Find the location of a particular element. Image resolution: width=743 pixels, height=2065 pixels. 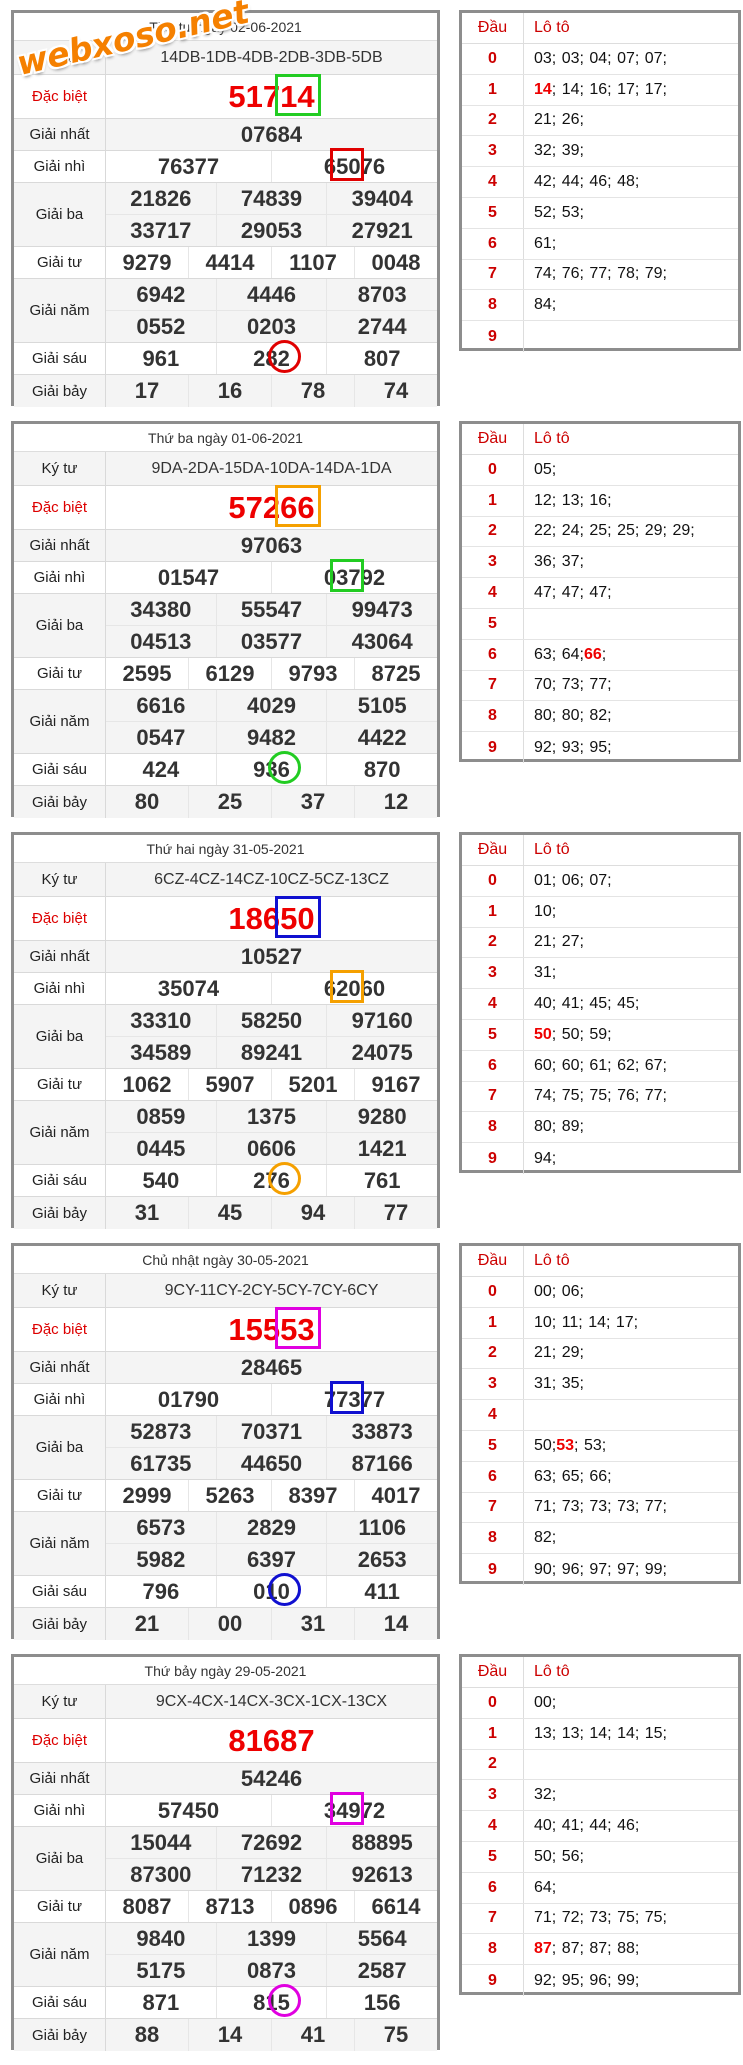

fourth-prize-number: 4414 is located at coordinates (230, 262).